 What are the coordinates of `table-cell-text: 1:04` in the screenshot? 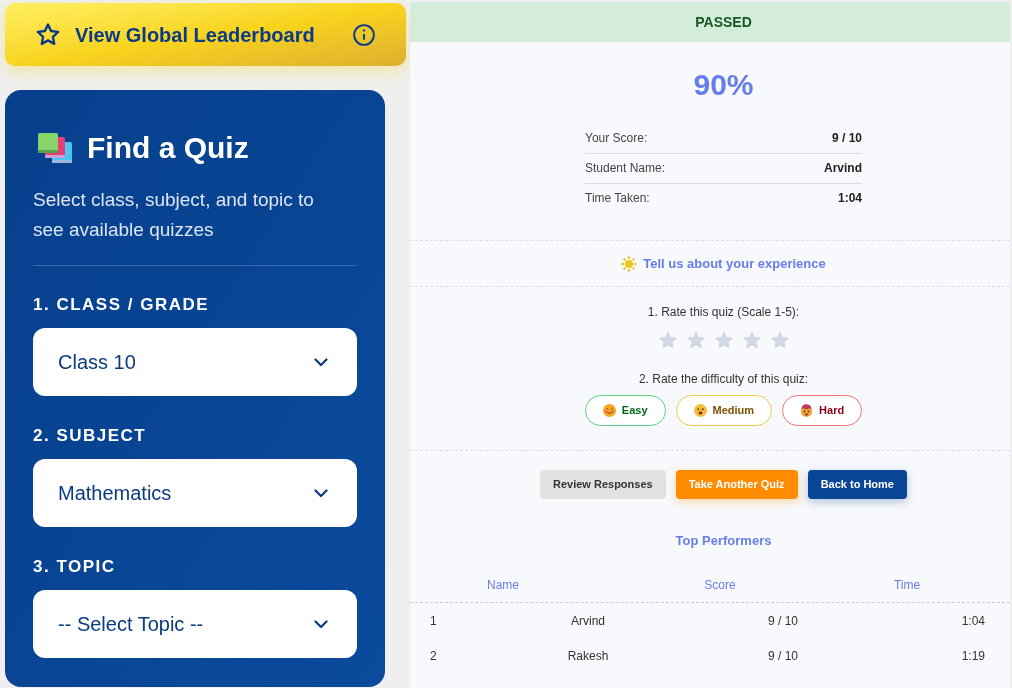 It's located at (972, 621).